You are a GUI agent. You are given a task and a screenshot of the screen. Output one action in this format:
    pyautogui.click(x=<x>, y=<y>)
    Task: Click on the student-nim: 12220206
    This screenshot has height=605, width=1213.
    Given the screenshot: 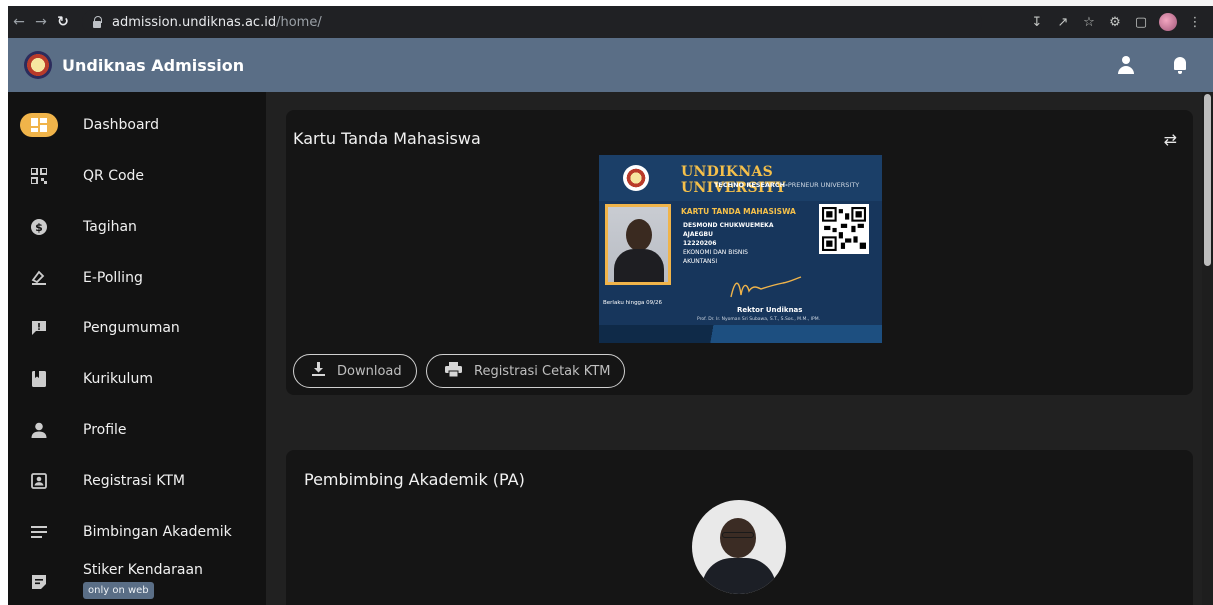 What is the action you would take?
    pyautogui.click(x=700, y=243)
    